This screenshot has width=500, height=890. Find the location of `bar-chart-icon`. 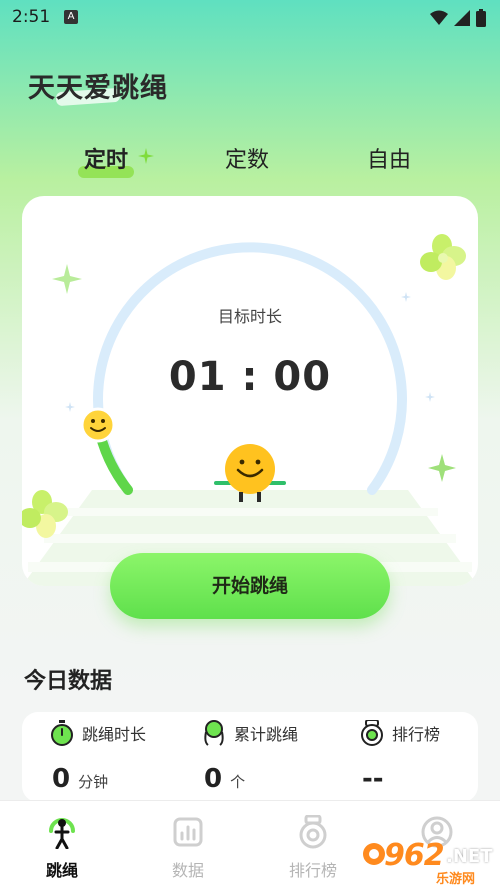

bar-chart-icon is located at coordinates (188, 832).